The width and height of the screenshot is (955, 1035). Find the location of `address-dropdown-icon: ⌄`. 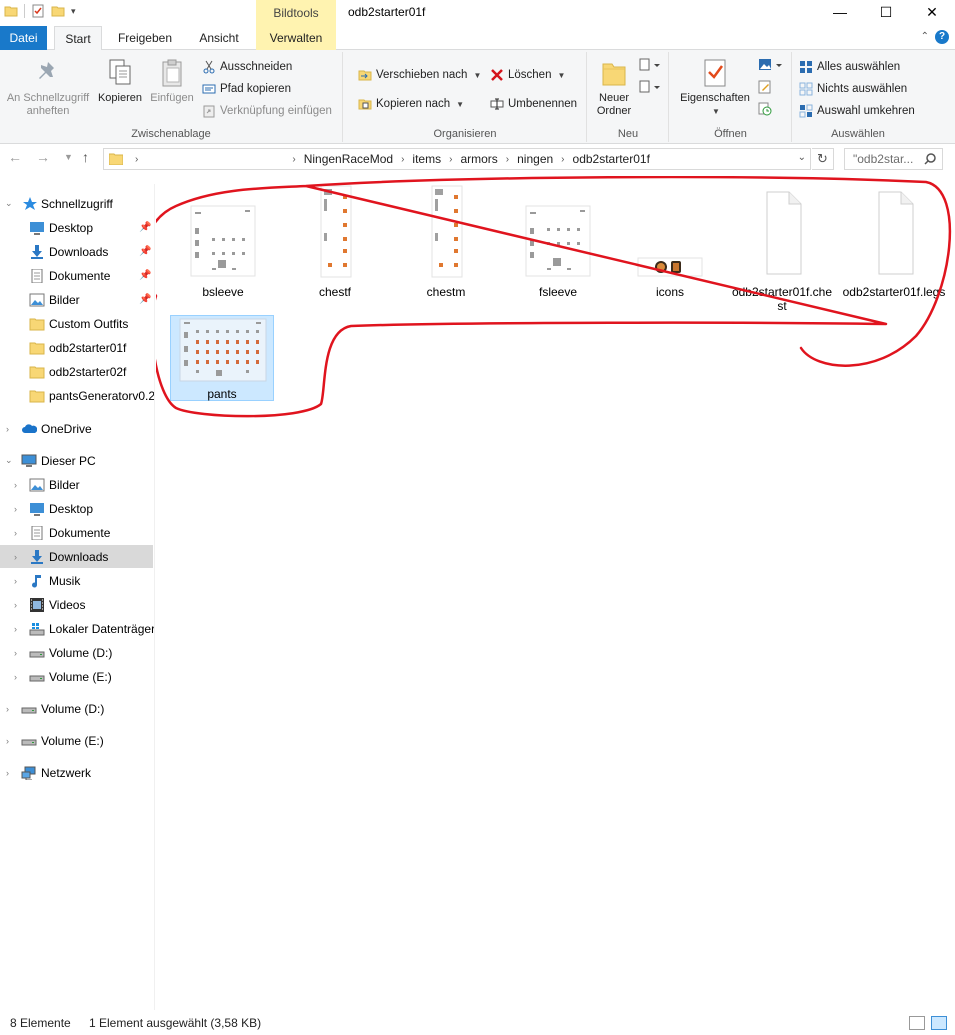

address-dropdown-icon: ⌄ is located at coordinates (802, 157).